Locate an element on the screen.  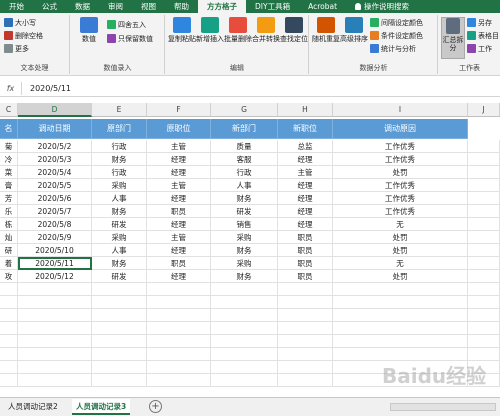
table-cell: 行政 is located at coordinates (119, 146).